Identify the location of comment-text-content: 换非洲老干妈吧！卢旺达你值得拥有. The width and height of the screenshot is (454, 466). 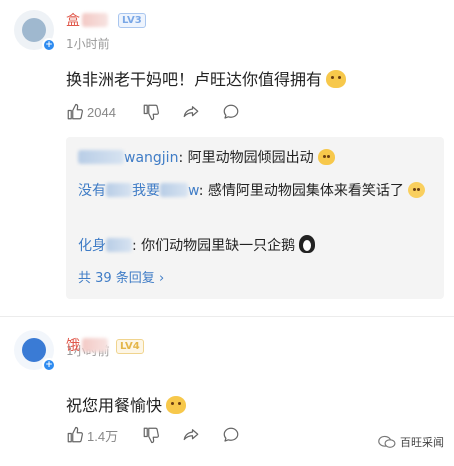
(194, 79).